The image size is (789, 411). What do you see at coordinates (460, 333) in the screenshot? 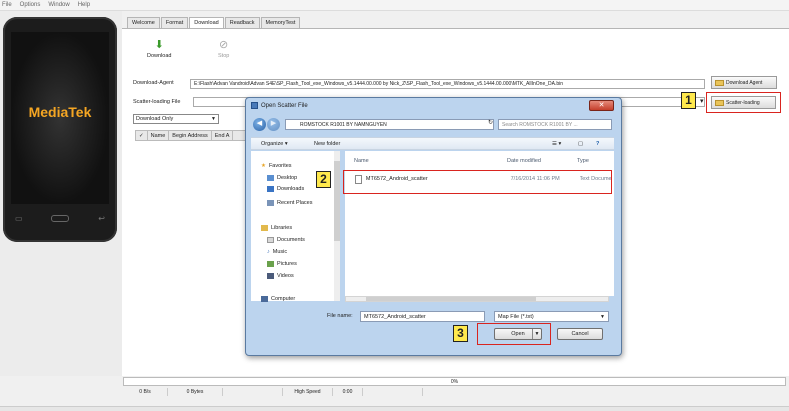
I see `callout-number-3: 3` at bounding box center [460, 333].